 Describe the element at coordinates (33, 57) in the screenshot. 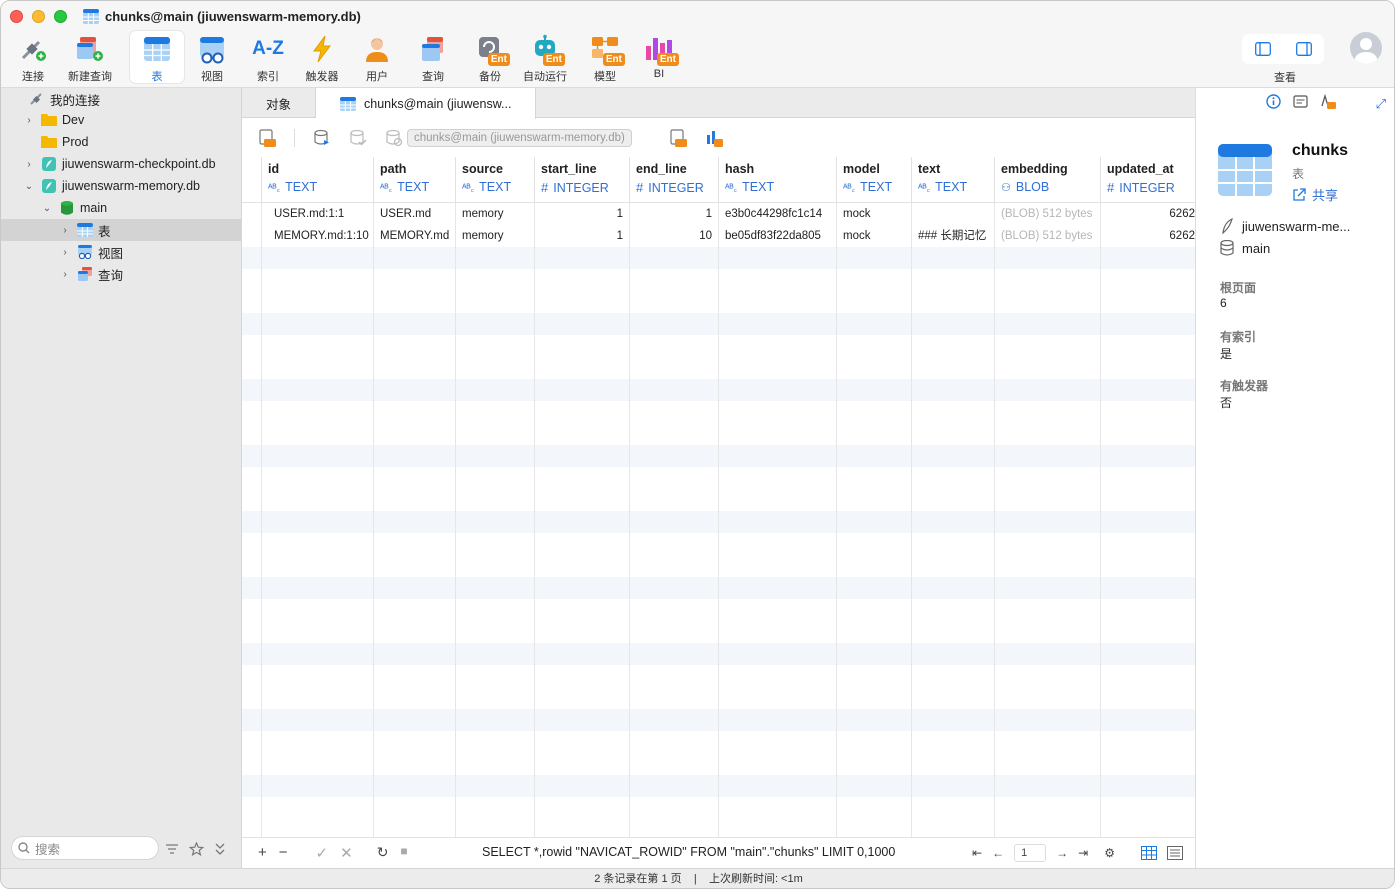

I see `toolbar-connect: 连接` at that location.